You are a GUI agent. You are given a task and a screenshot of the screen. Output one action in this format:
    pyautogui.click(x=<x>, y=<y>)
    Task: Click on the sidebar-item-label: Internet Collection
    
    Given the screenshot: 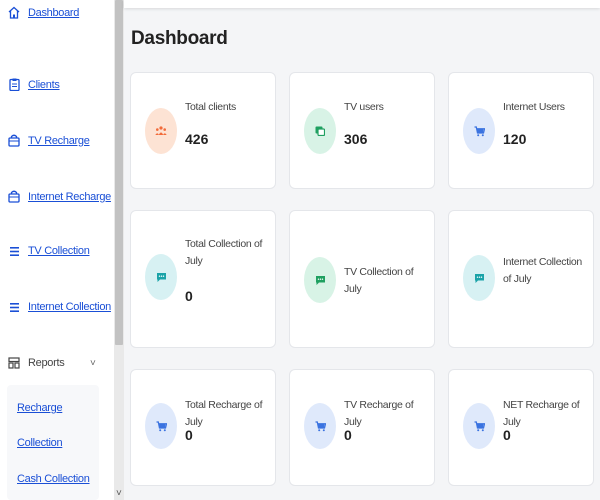 What is the action you would take?
    pyautogui.click(x=69, y=307)
    